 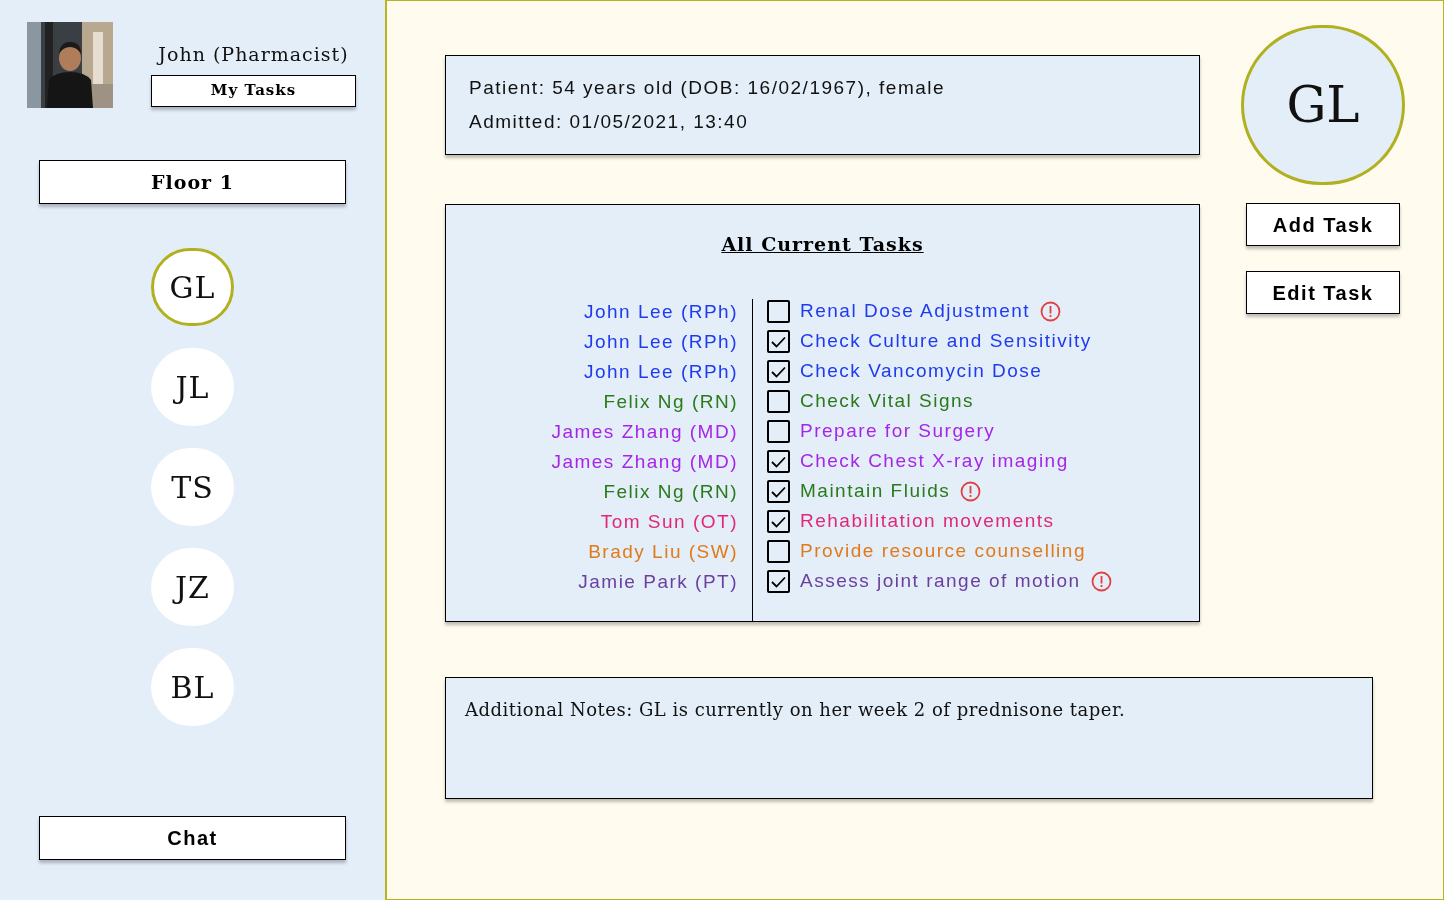 I want to click on task-name: Check Chest X-ray imaging, so click(x=934, y=461).